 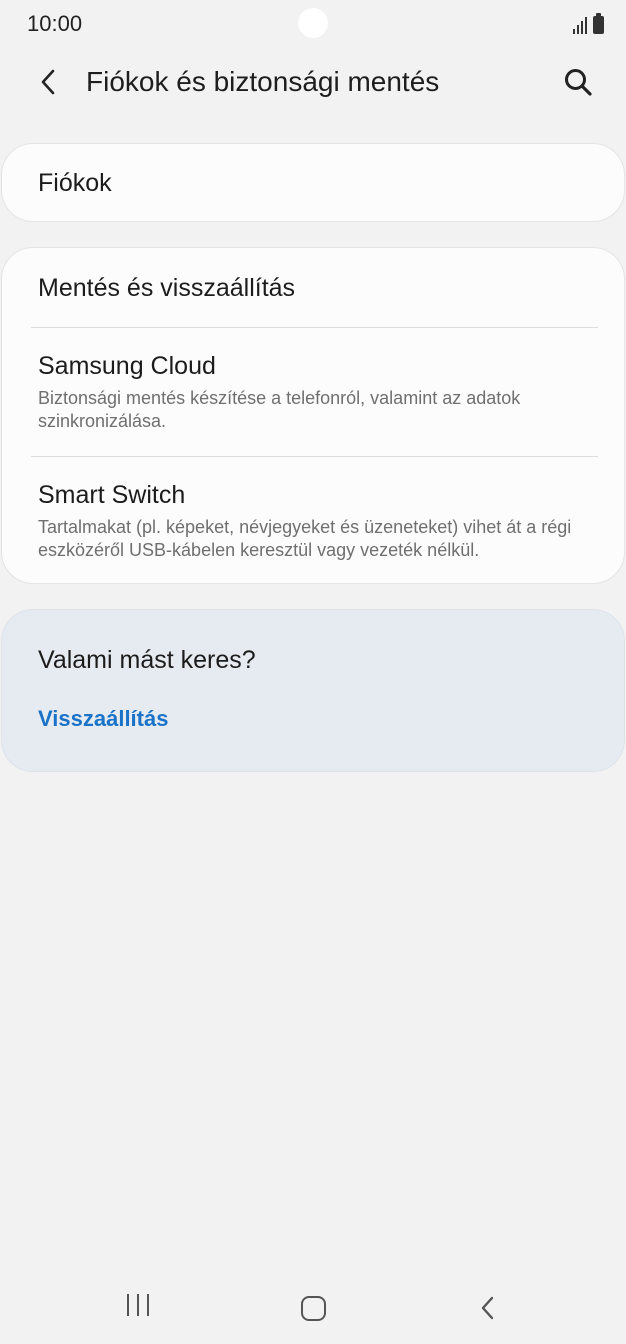 I want to click on accounts-item: Fiókok, so click(x=313, y=182).